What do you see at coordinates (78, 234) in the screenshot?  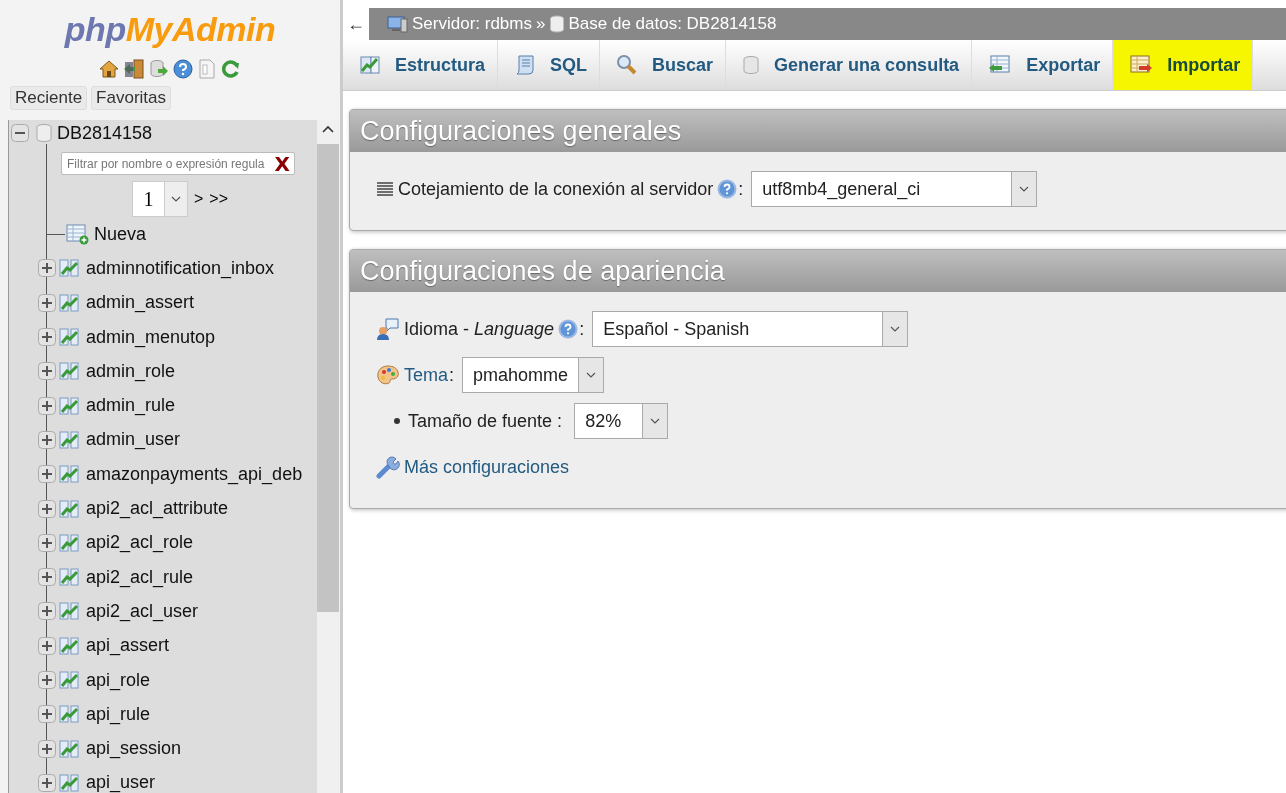 I see `new-table-icon` at bounding box center [78, 234].